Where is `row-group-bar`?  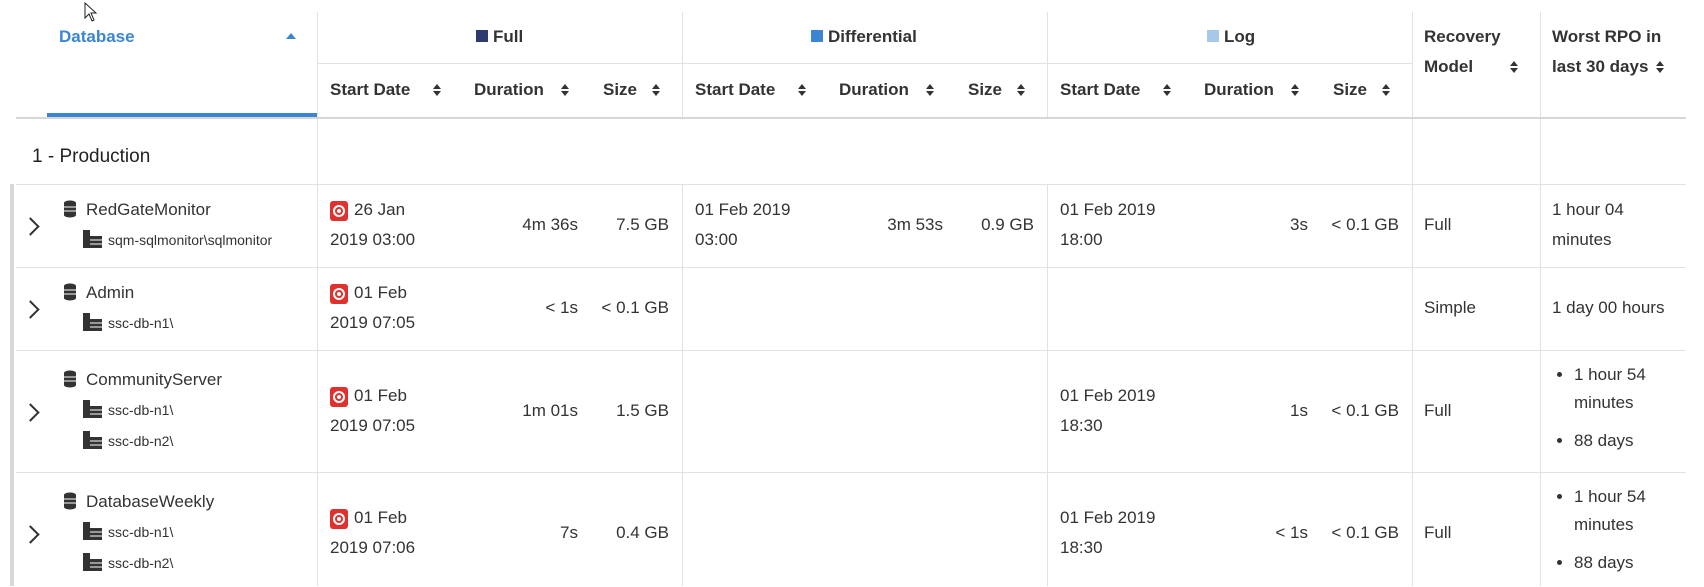
row-group-bar is located at coordinates (12, 385).